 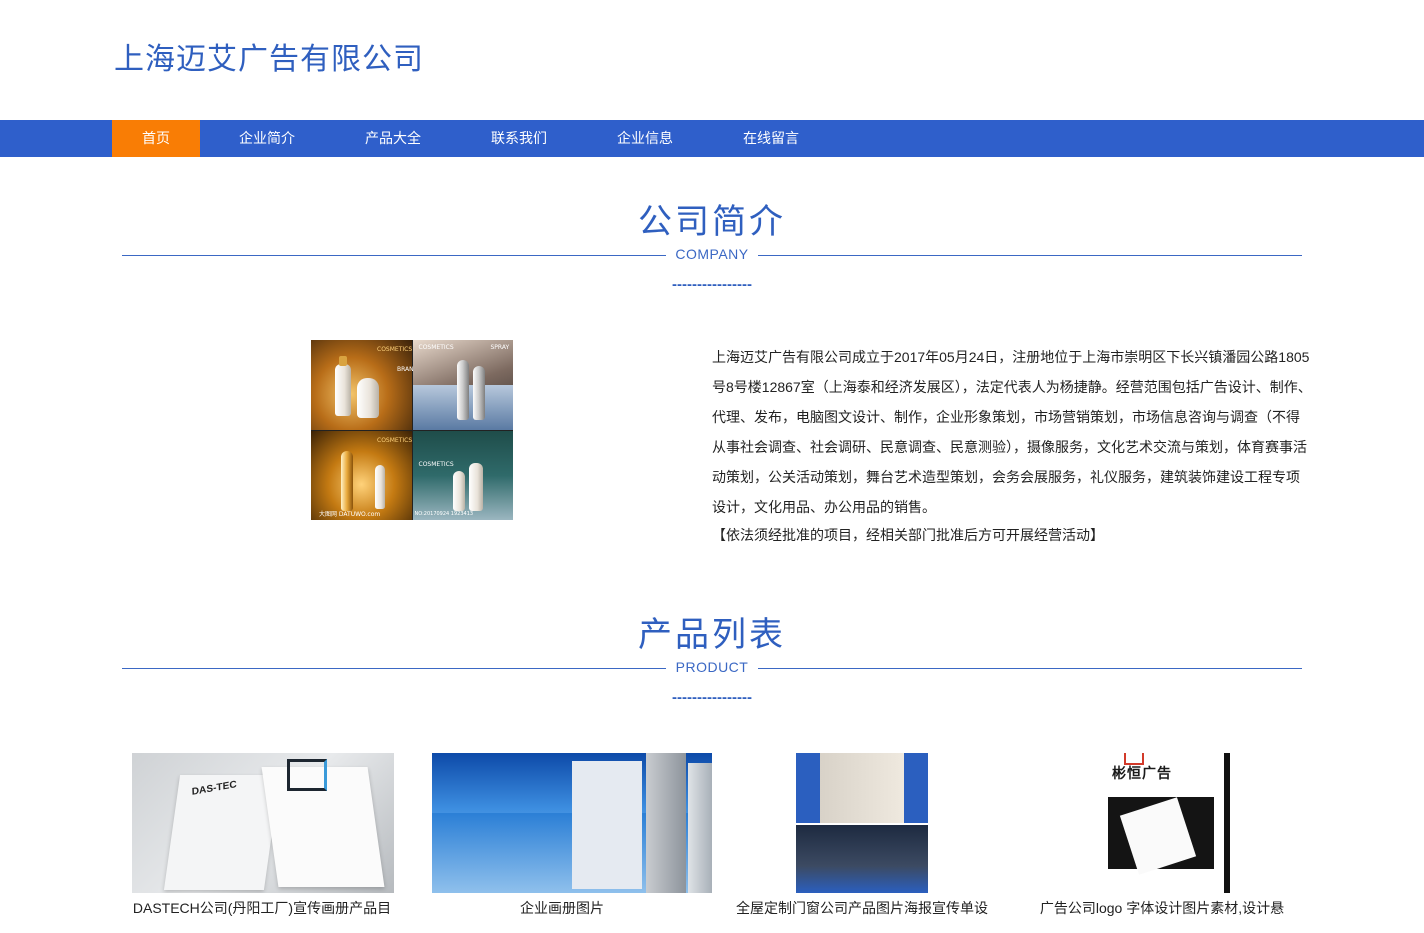 I want to click on nav-item-company-info: 企业信息, so click(x=645, y=138).